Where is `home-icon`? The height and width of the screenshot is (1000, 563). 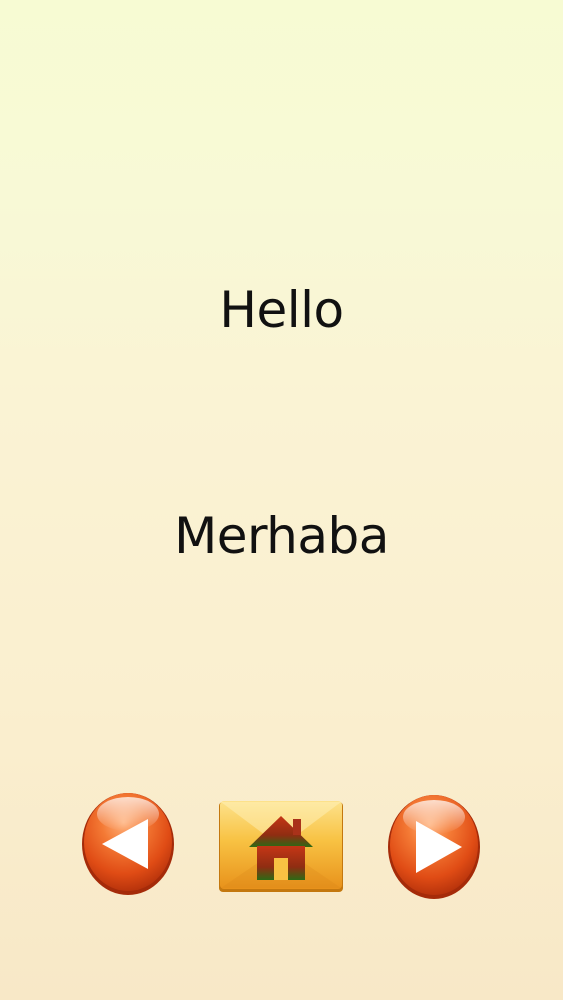
home-icon is located at coordinates (281, 846).